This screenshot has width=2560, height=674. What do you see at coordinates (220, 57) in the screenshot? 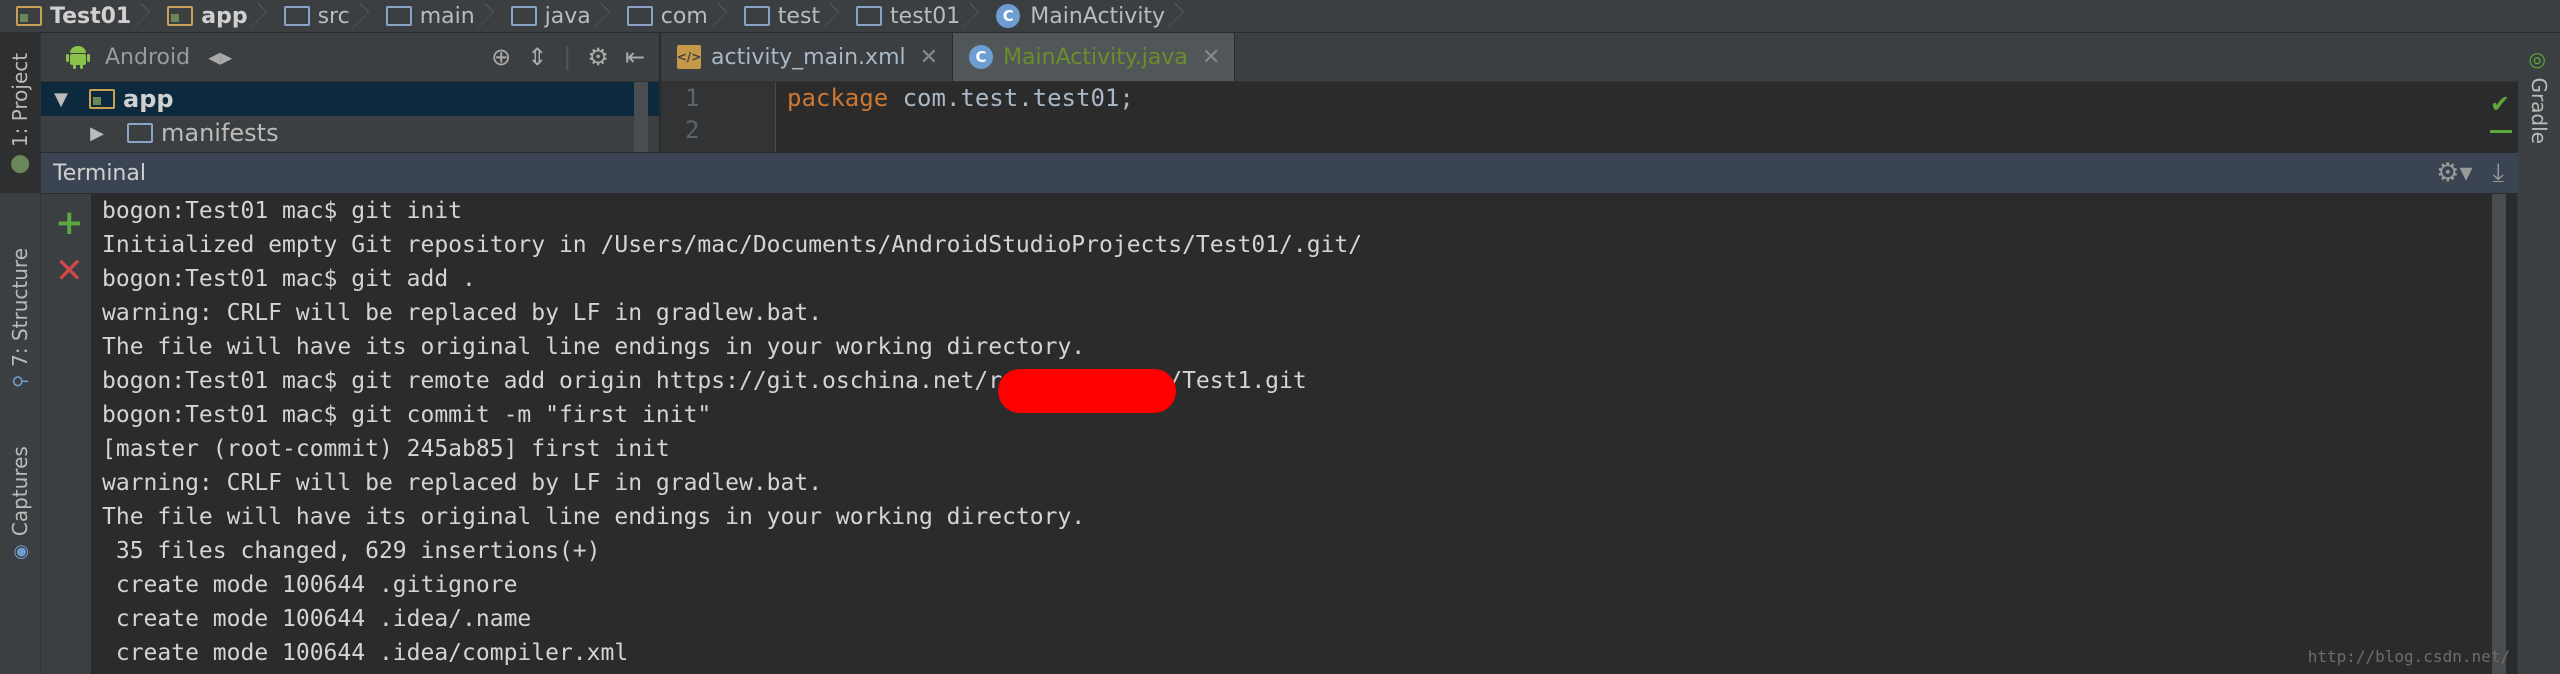
I see `view-toggle-icon: ◂▸` at bounding box center [220, 57].